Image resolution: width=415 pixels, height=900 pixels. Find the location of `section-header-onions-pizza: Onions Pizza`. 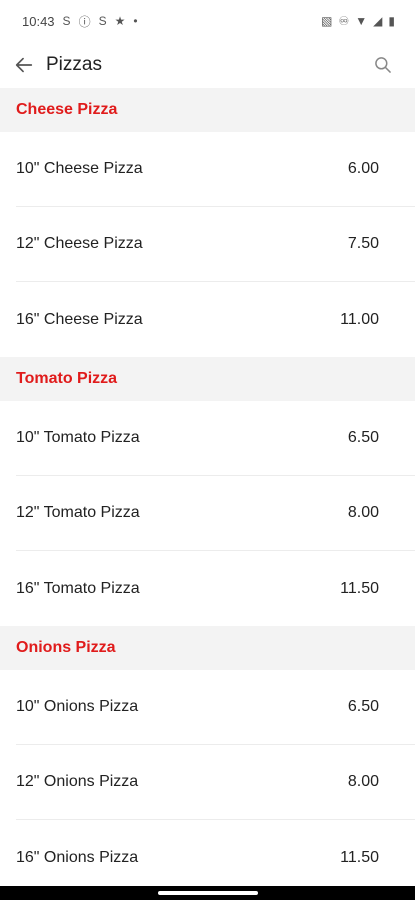

section-header-onions-pizza: Onions Pizza is located at coordinates (207, 648).